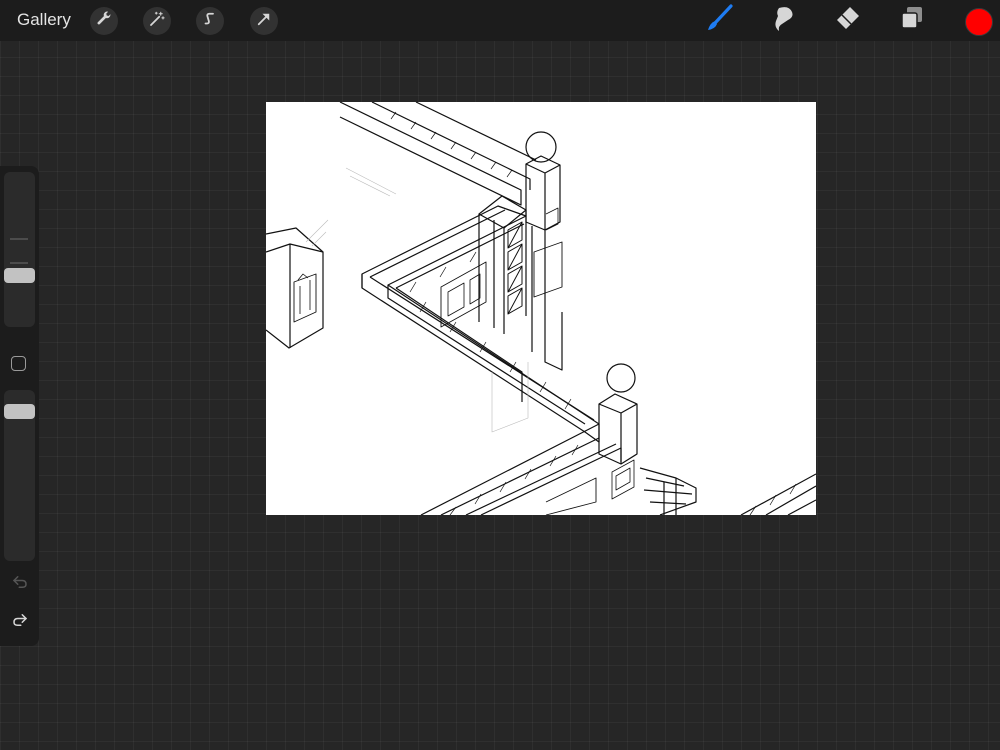 This screenshot has height=750, width=1000. Describe the element at coordinates (19, 411) in the screenshot. I see `brush-opacity-thumb` at that location.